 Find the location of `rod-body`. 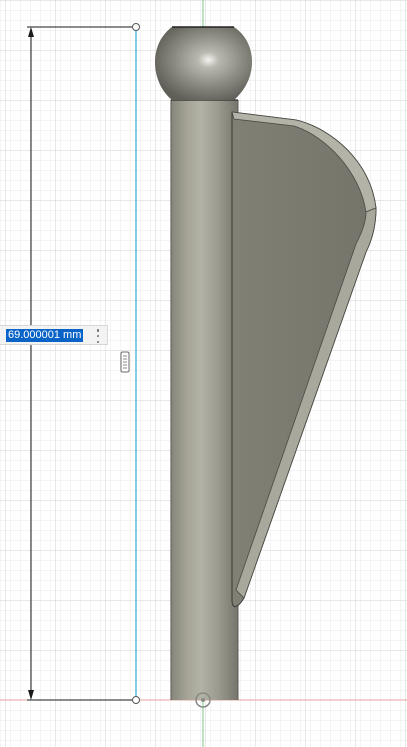

rod-body is located at coordinates (204, 399).